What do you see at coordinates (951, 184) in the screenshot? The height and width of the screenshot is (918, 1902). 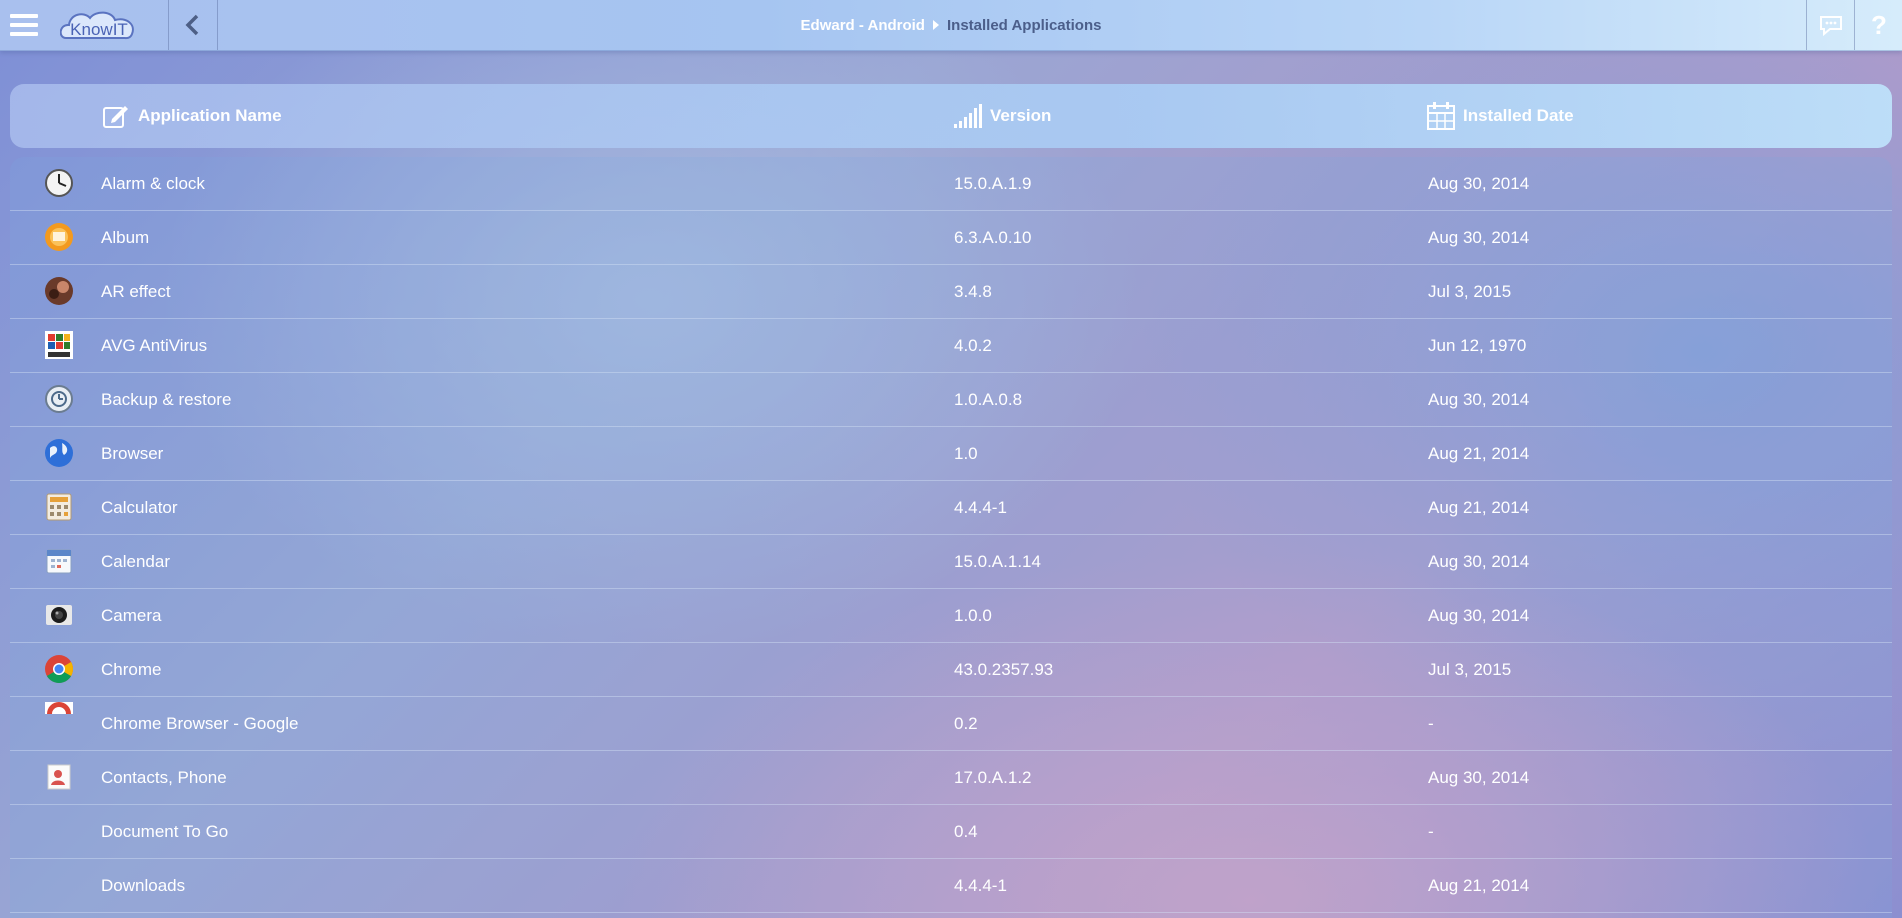 I see `table-row: Alarm & clock 15.0.A.1.9 Aug 30, 2014` at bounding box center [951, 184].